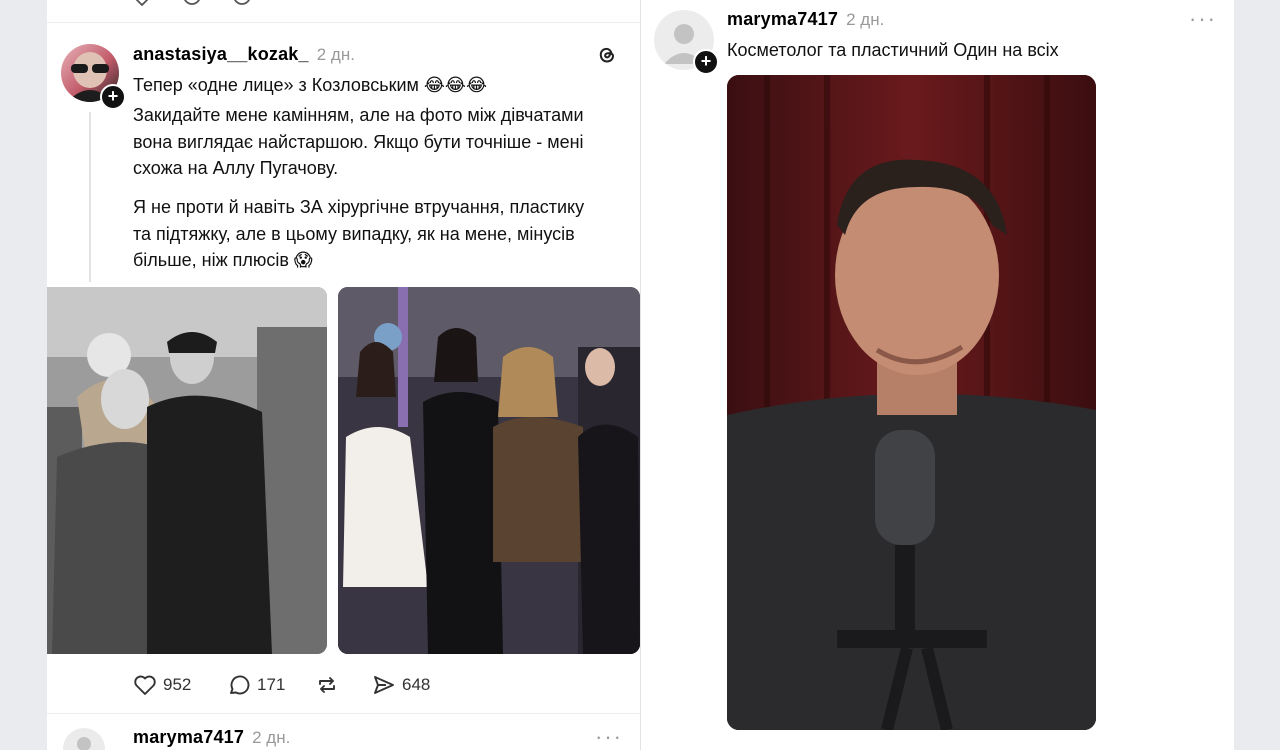  Describe the element at coordinates (256, 685) in the screenshot. I see `reply-button: 171` at that location.